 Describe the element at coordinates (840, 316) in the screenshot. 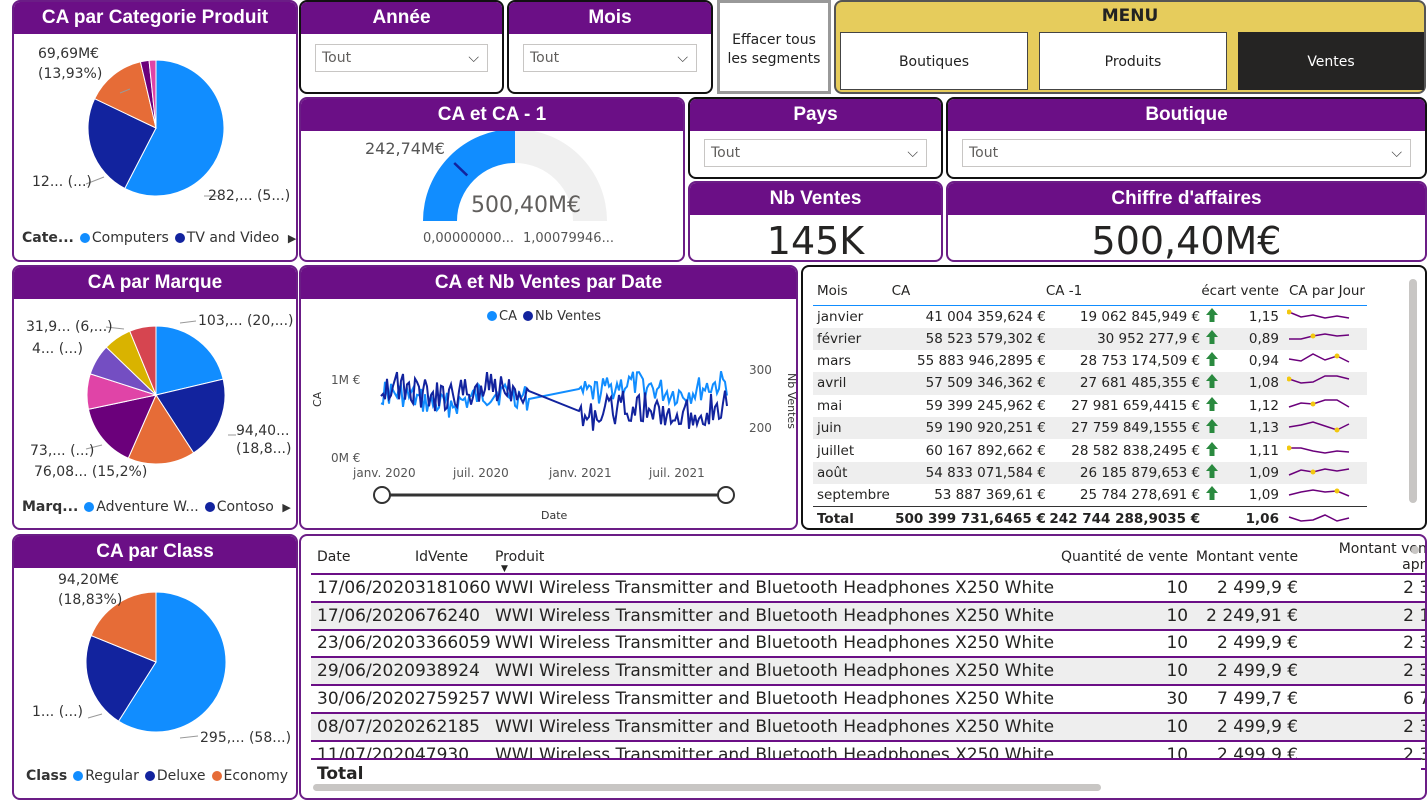

I see `matrix-cell-mois: janvier` at that location.